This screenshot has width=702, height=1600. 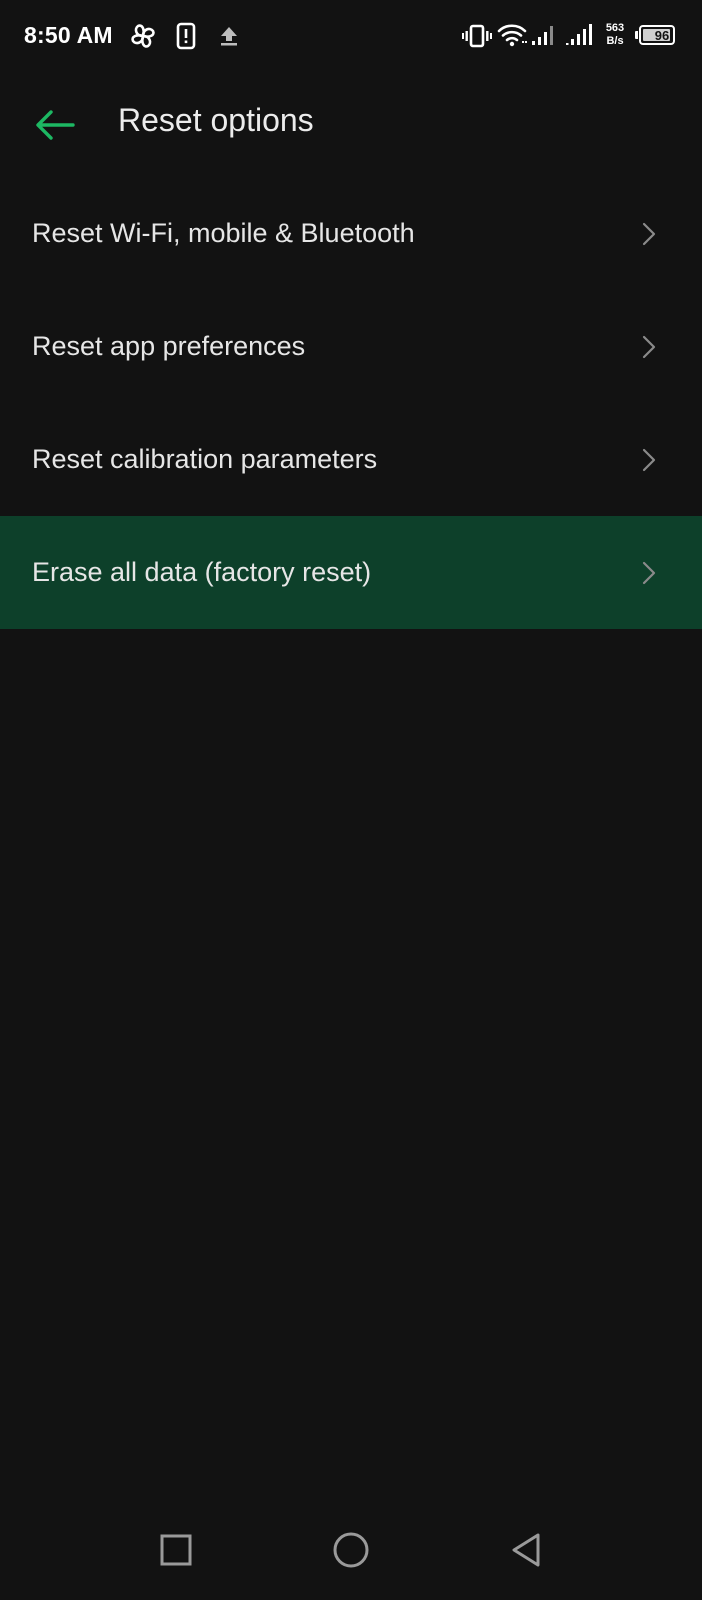 I want to click on vibrate-icon, so click(x=477, y=36).